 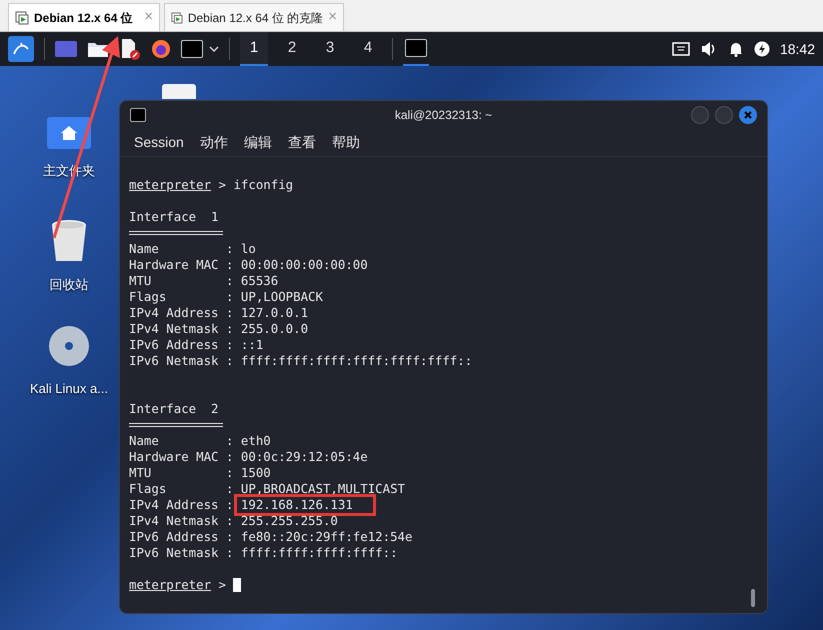 What do you see at coordinates (159, 142) in the screenshot?
I see `menu-item: Session` at bounding box center [159, 142].